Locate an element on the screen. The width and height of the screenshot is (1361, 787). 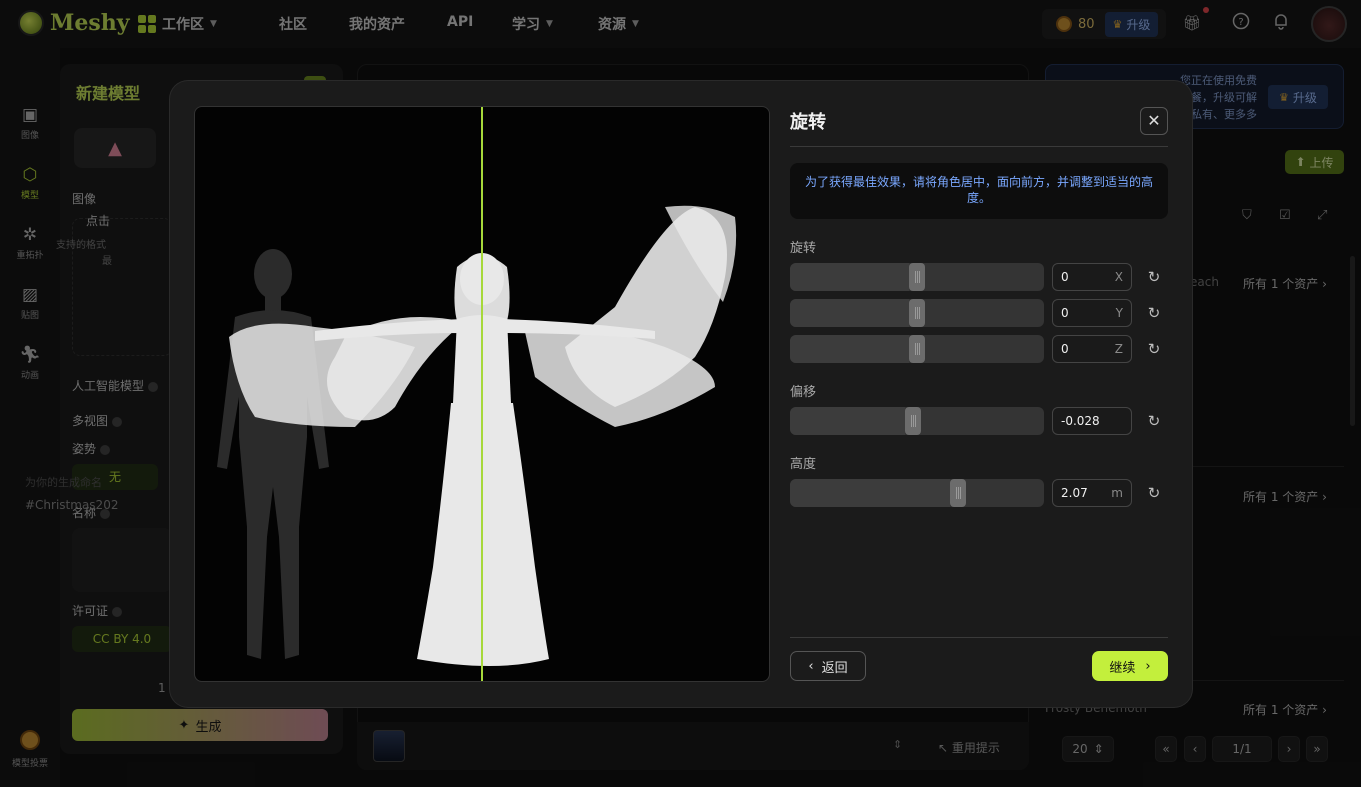
offset-input: -0.028 is located at coordinates (1092, 421).